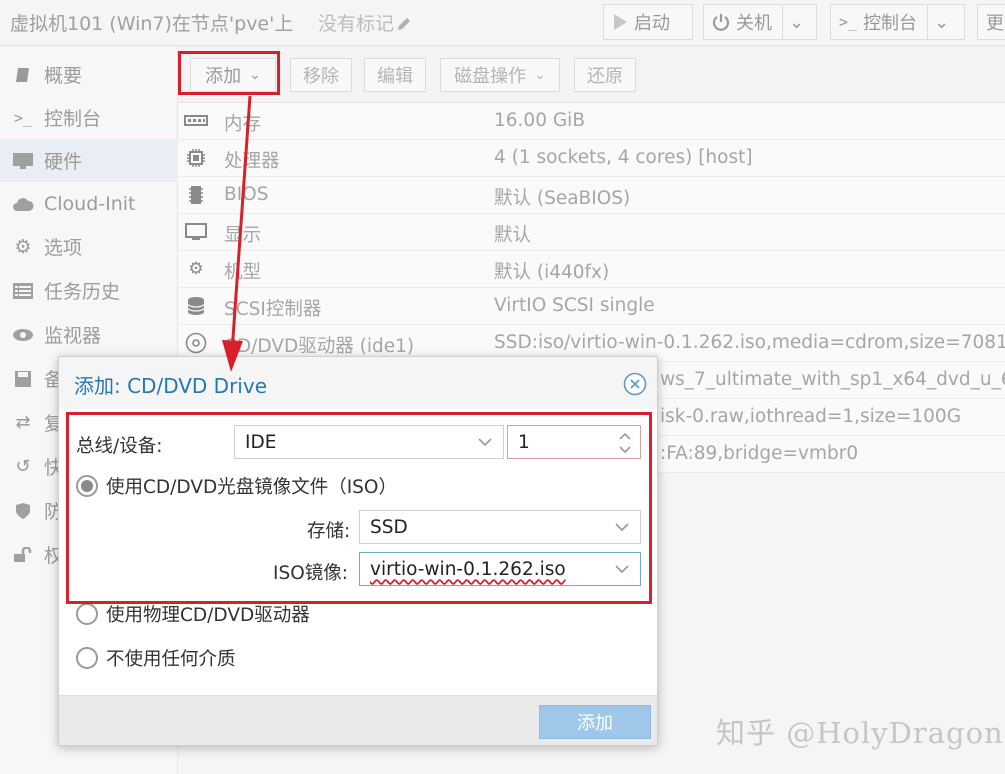  Describe the element at coordinates (23, 291) in the screenshot. I see `list-icon` at that location.